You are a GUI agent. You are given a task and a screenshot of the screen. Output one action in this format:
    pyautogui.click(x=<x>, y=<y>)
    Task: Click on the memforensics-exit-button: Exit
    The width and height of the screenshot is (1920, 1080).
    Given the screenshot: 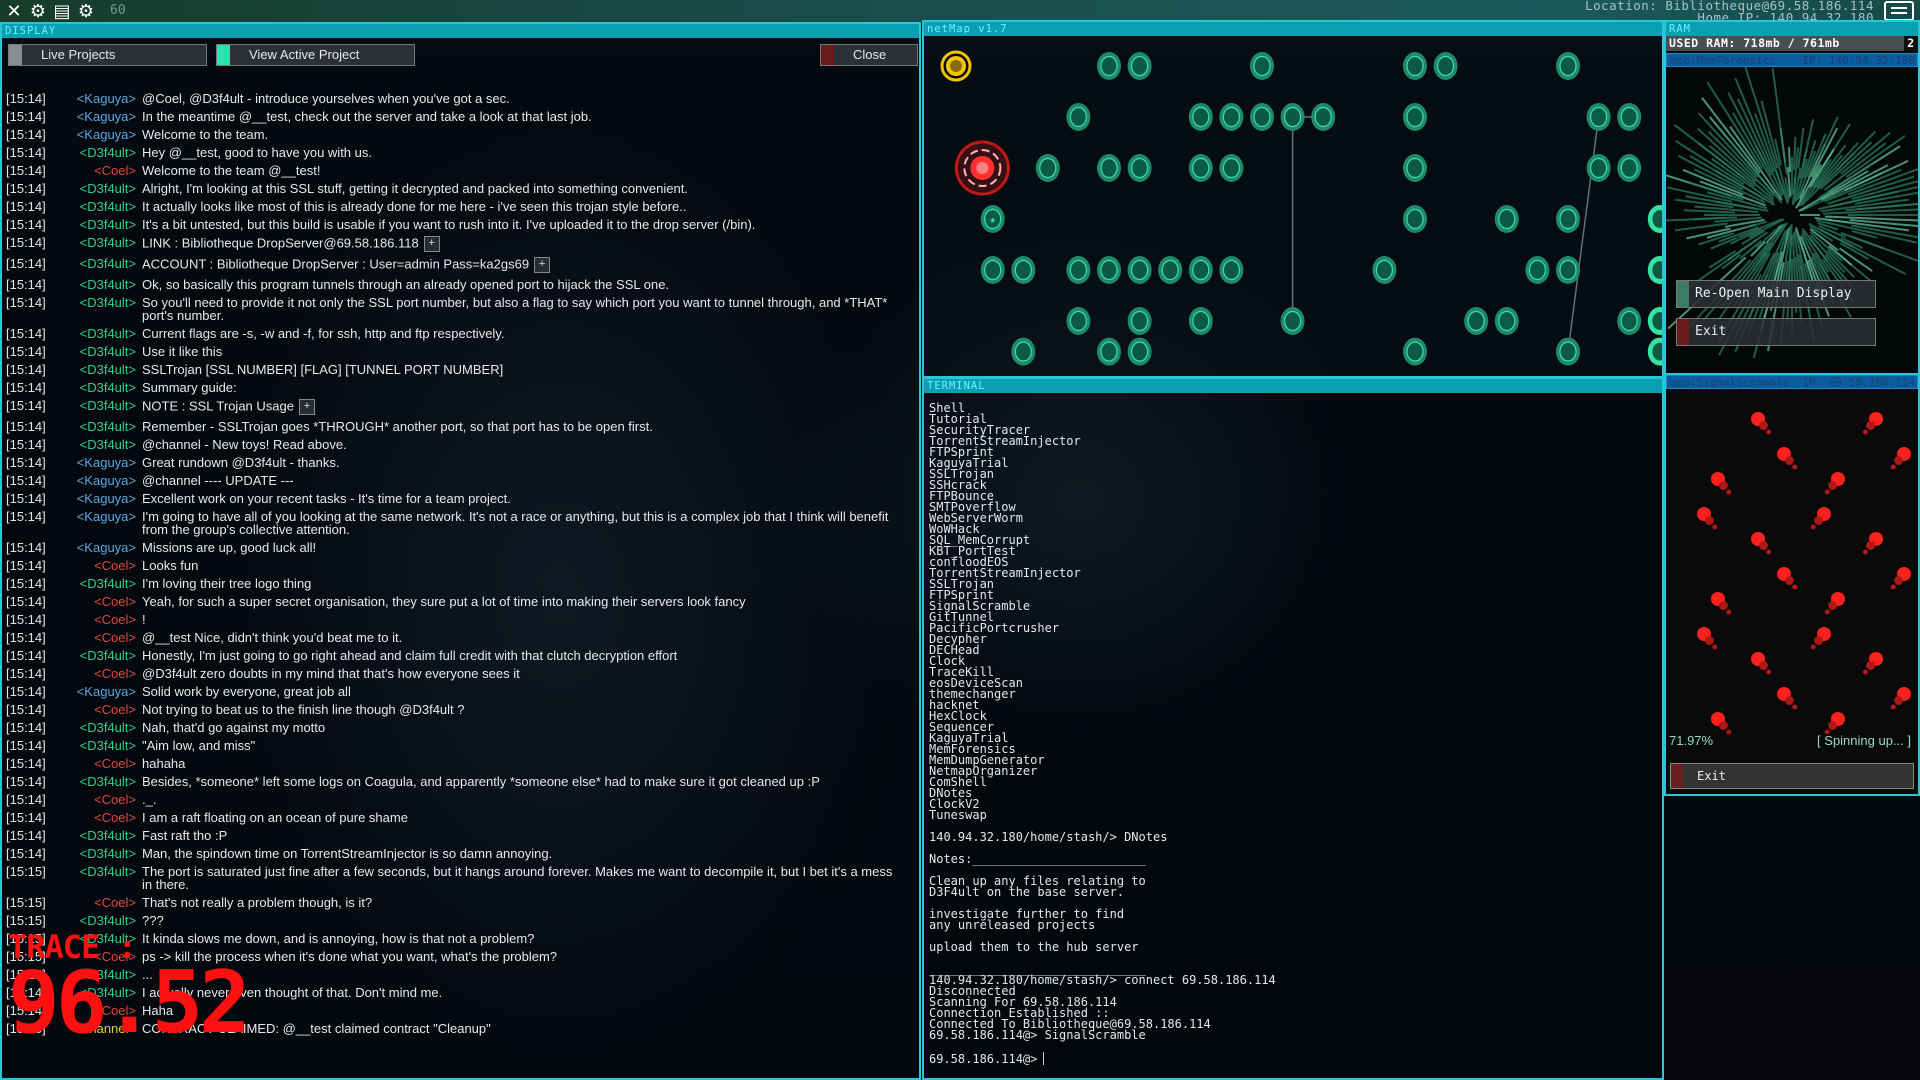 What is the action you would take?
    pyautogui.click(x=1776, y=332)
    